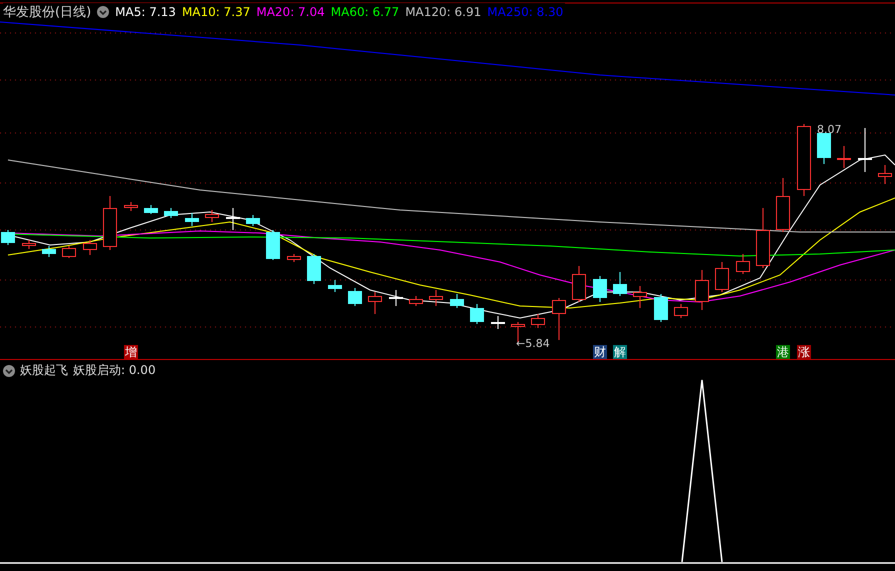  Describe the element at coordinates (216, 12) in the screenshot. I see `indicator-value: MA10: 7.37` at that location.